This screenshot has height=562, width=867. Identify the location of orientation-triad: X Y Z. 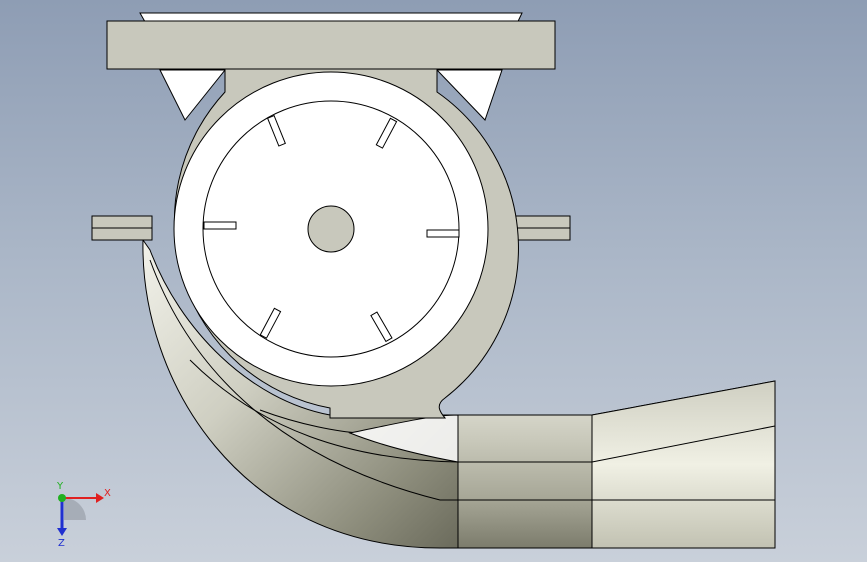
(83, 515).